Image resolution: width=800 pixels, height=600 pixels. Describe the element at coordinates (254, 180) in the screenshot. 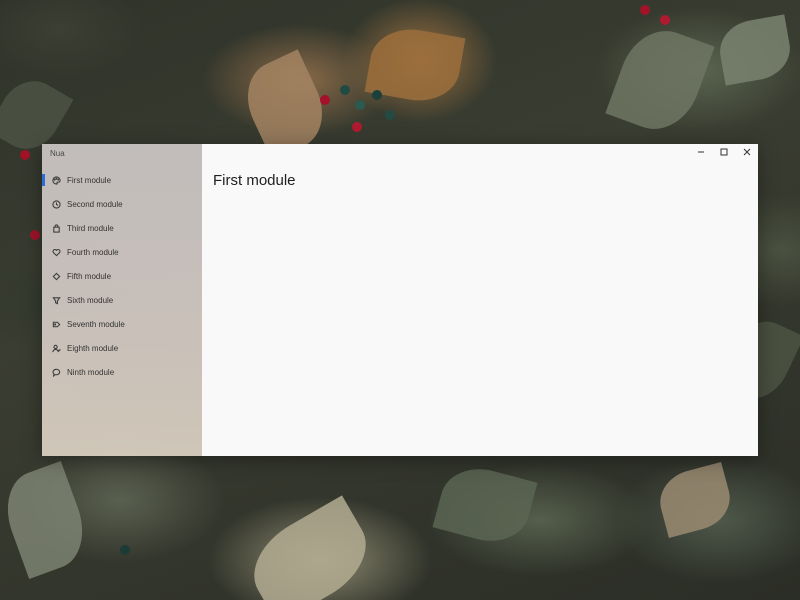

I see `page-title: First module` at that location.